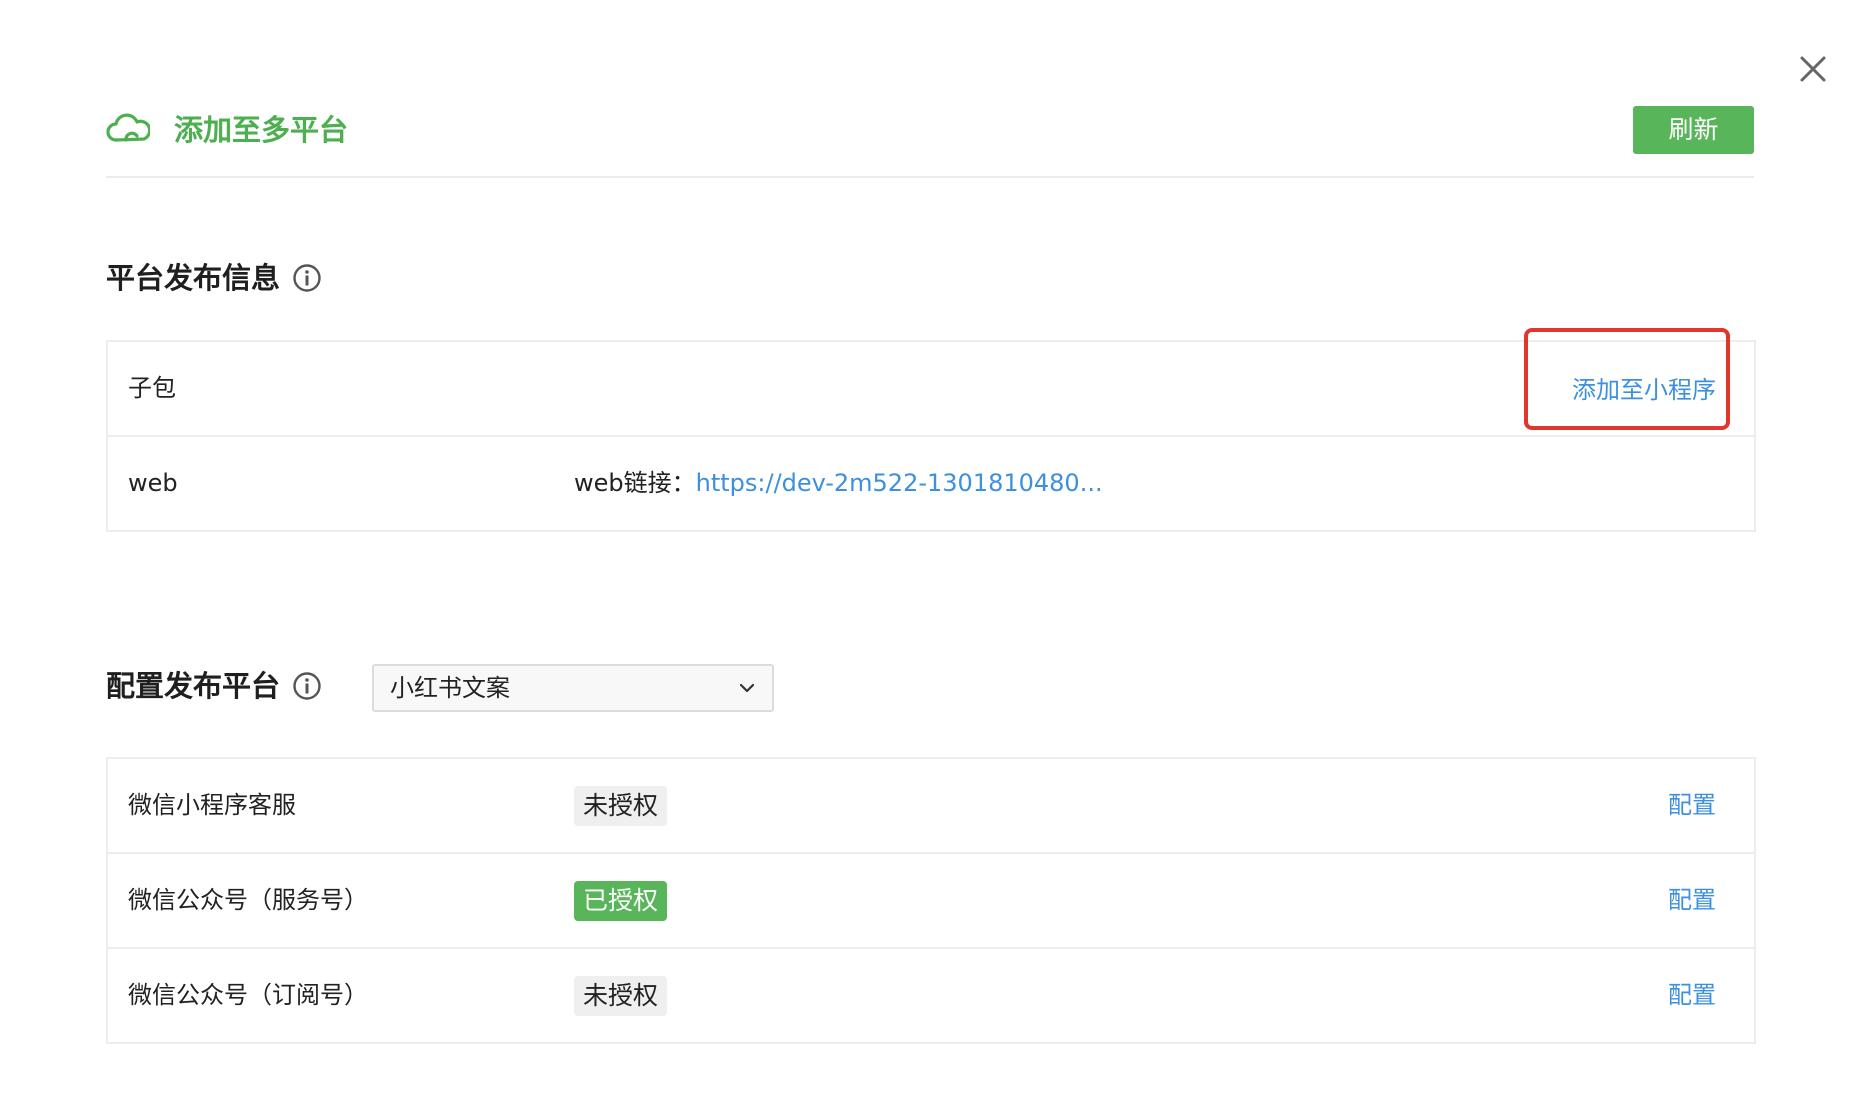  What do you see at coordinates (261, 130) in the screenshot?
I see `page-title: 添加至多平台` at bounding box center [261, 130].